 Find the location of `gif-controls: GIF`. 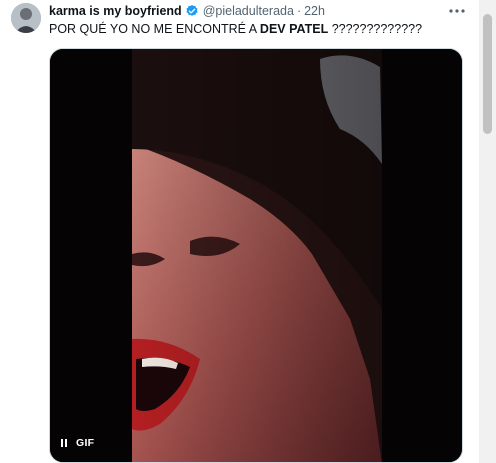

gif-controls: GIF is located at coordinates (76, 443).